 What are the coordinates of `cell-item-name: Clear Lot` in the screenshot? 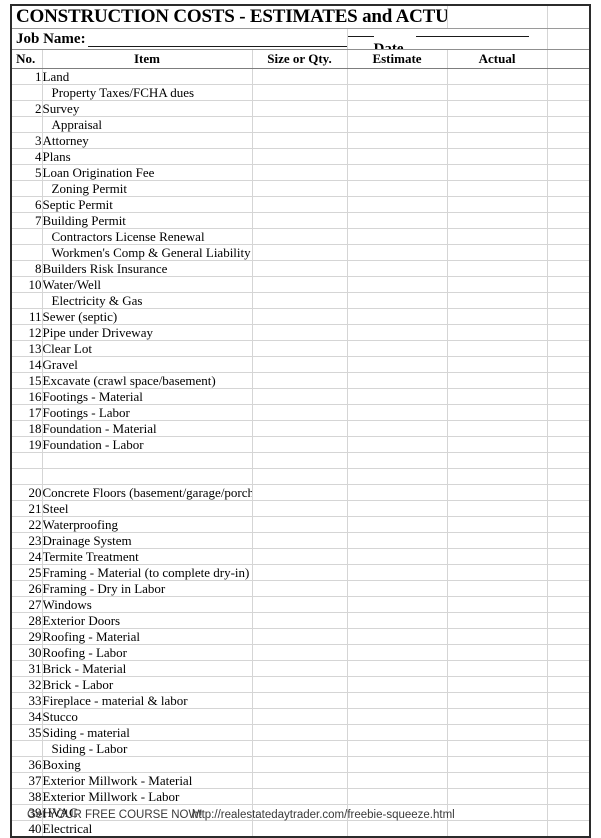 It's located at (147, 348).